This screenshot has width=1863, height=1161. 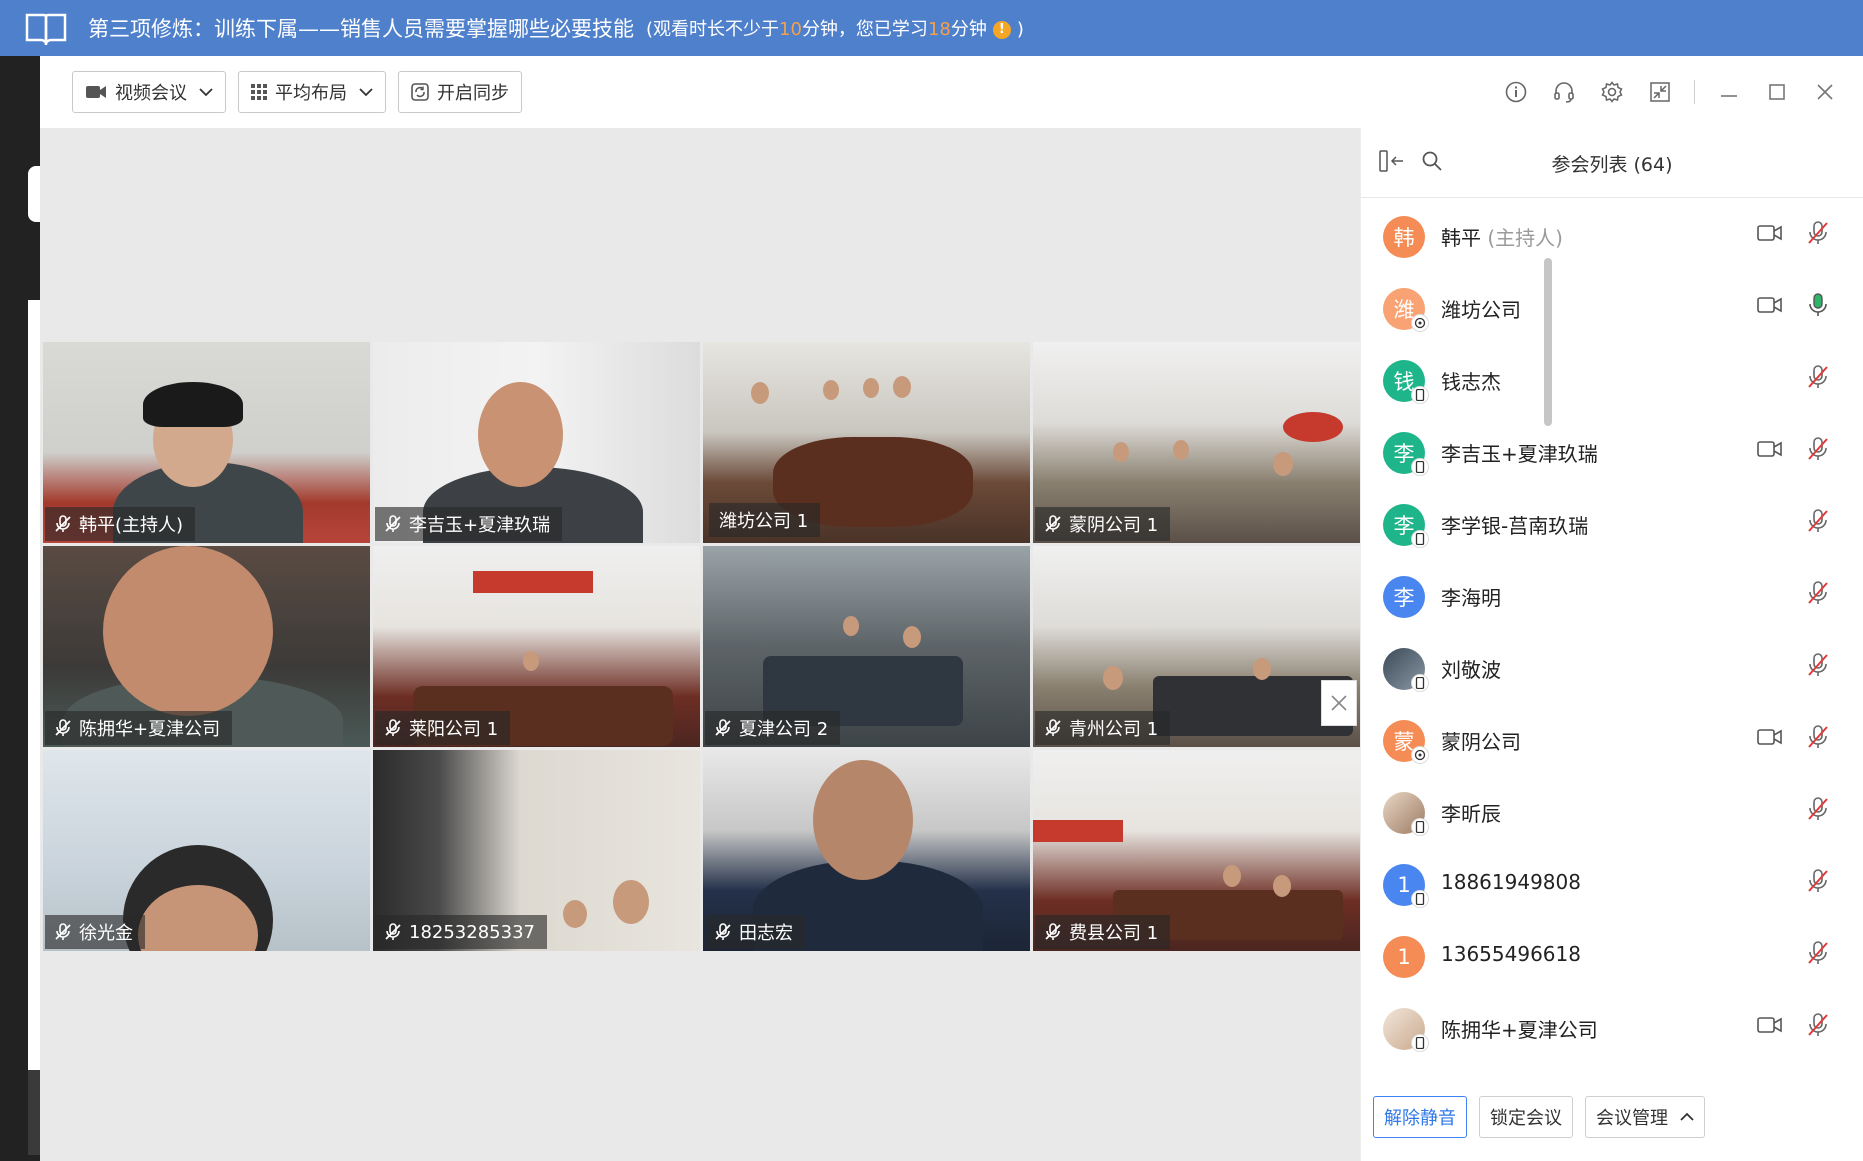 I want to click on meeting-management-label: 会议管理, so click(x=1632, y=1118).